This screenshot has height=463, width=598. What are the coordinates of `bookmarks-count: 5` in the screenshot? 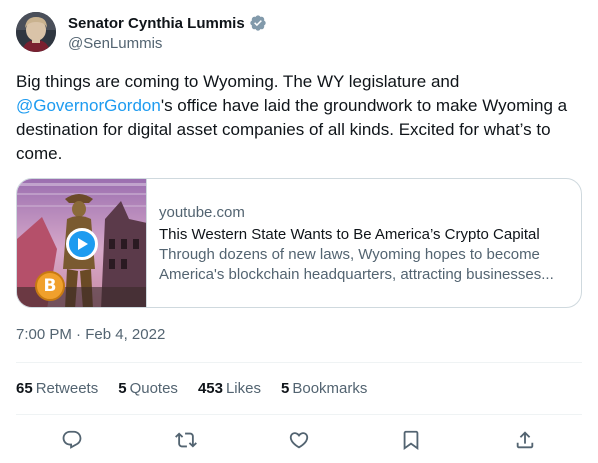 It's located at (285, 388).